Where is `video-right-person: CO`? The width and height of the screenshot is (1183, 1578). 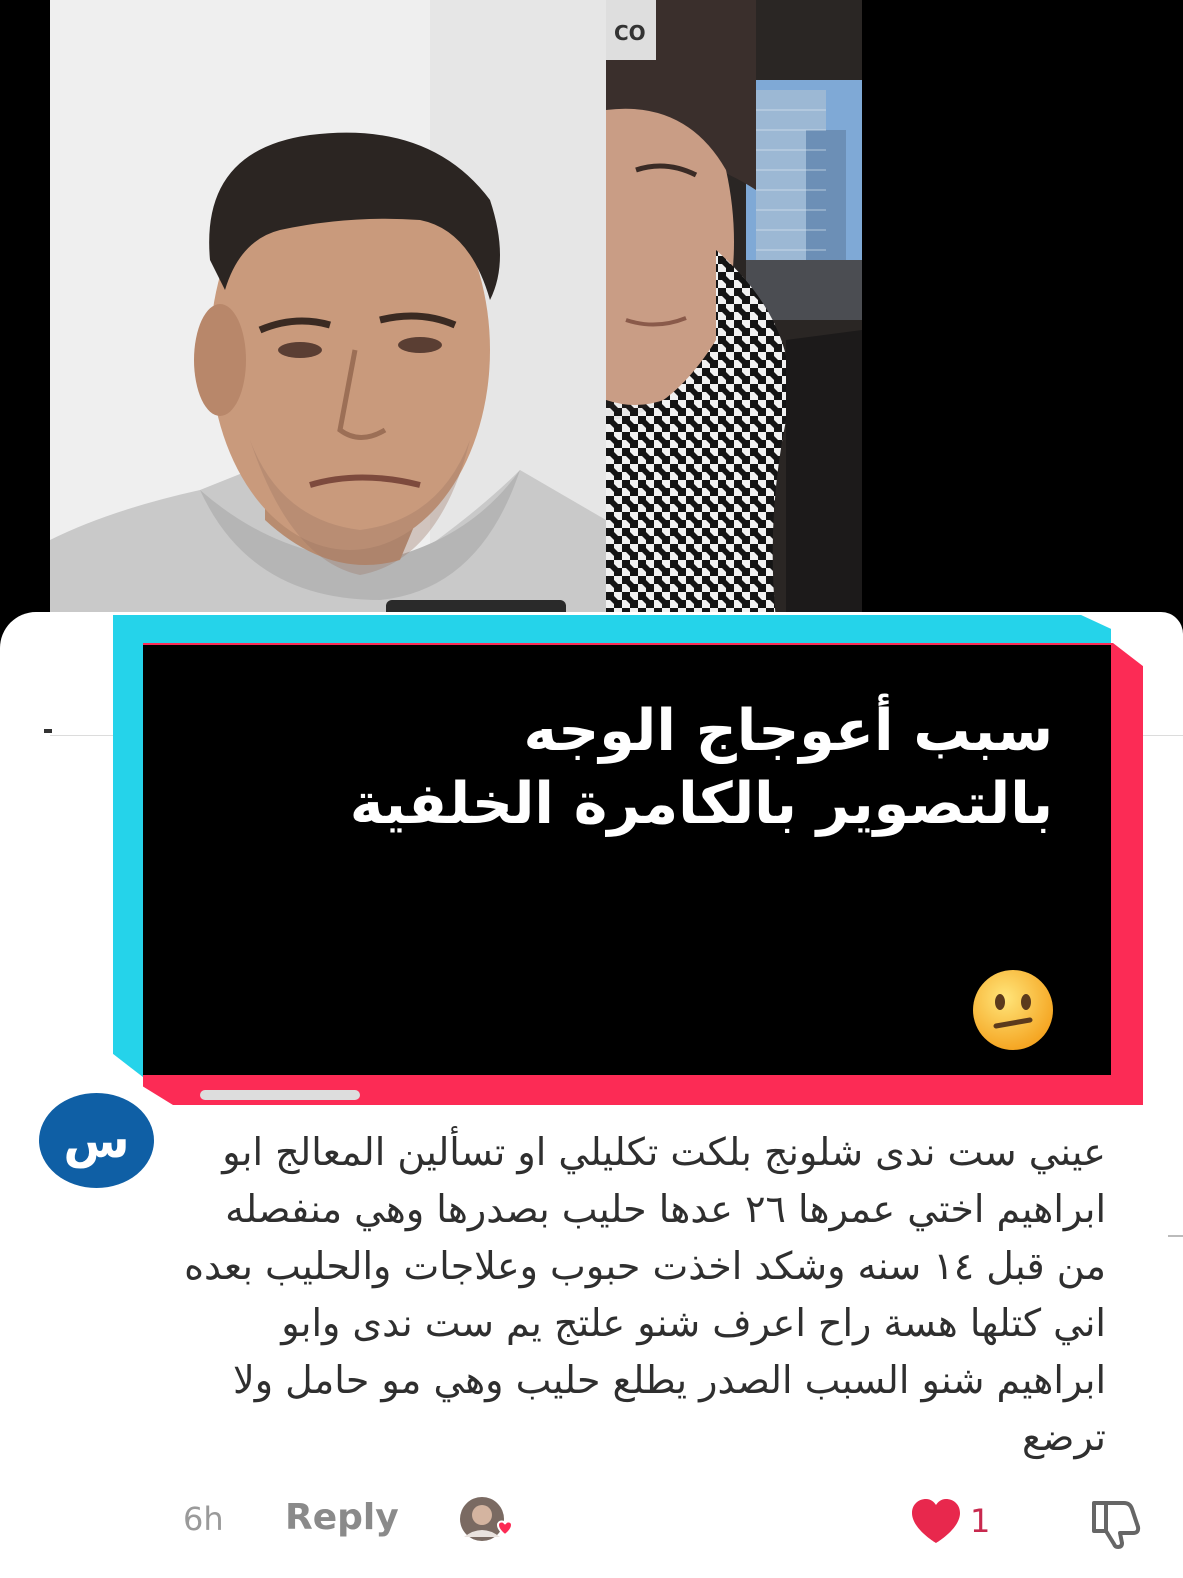
video-right-person: CO is located at coordinates (734, 310).